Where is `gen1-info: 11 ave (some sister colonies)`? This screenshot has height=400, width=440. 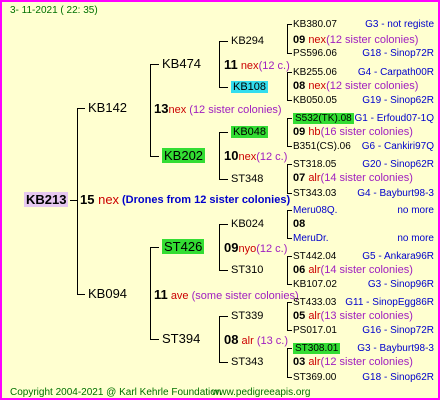
gen1-info: 11 ave (some sister colonies) is located at coordinates (226, 295).